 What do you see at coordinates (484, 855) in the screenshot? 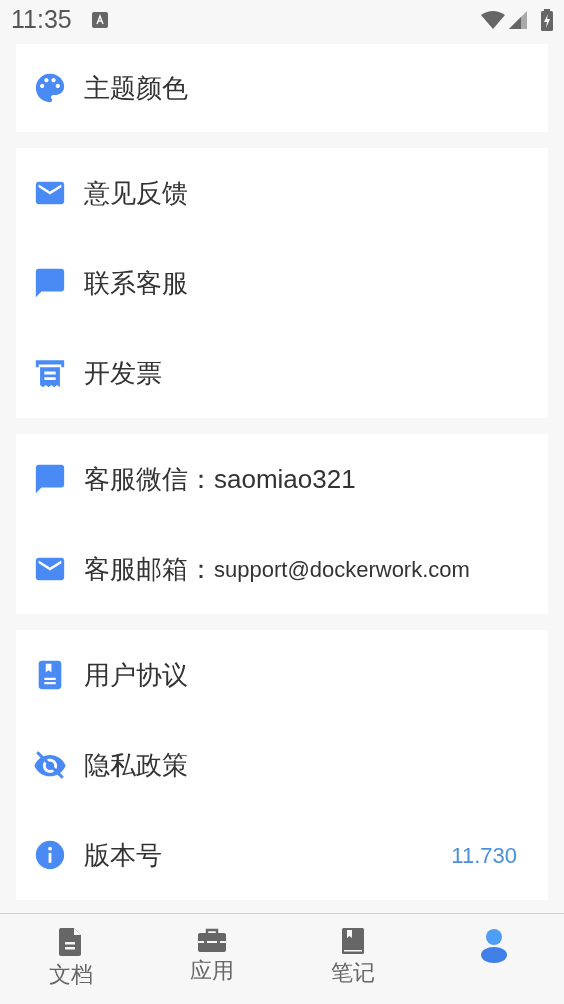
I see `version-number: 11.730` at bounding box center [484, 855].